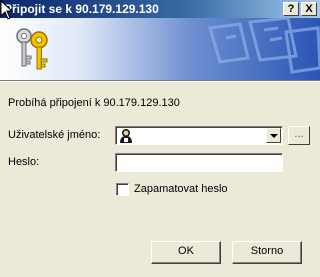 The height and width of the screenshot is (277, 320). I want to click on keys-icon, so click(32, 49).